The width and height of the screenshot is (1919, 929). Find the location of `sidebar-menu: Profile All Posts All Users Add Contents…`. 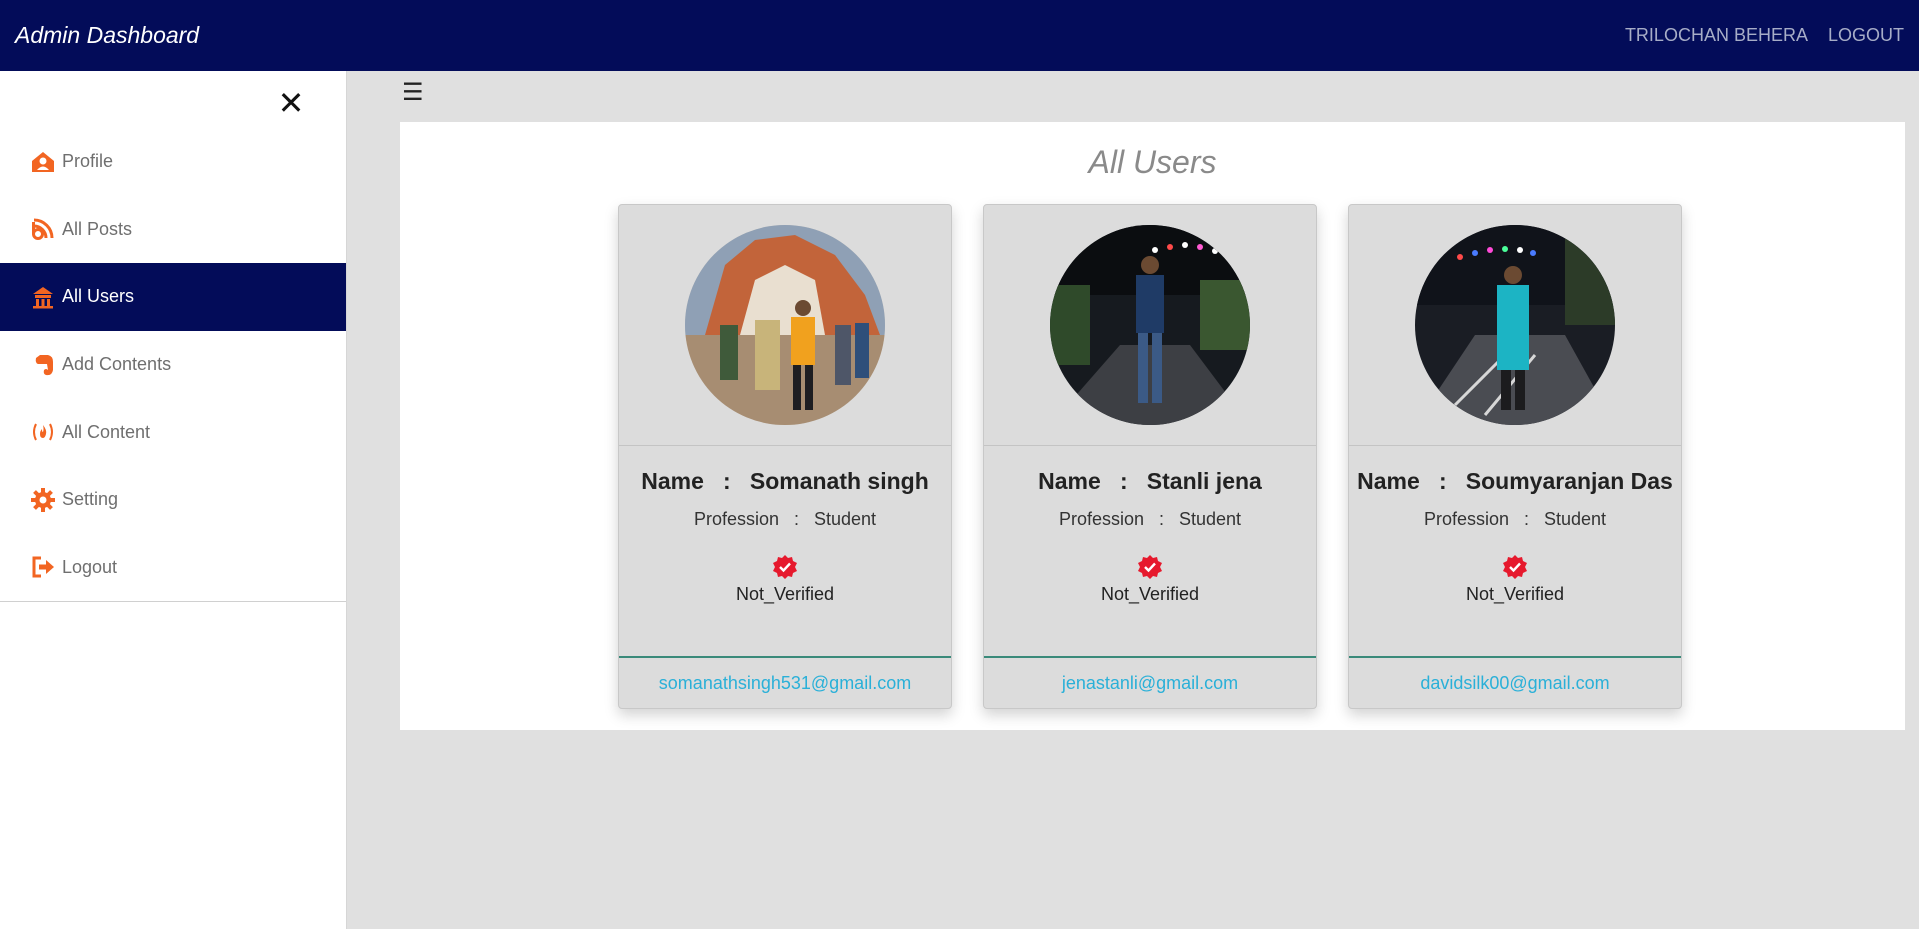

sidebar-menu: Profile All Posts All Users Add Contents… is located at coordinates (173, 365).